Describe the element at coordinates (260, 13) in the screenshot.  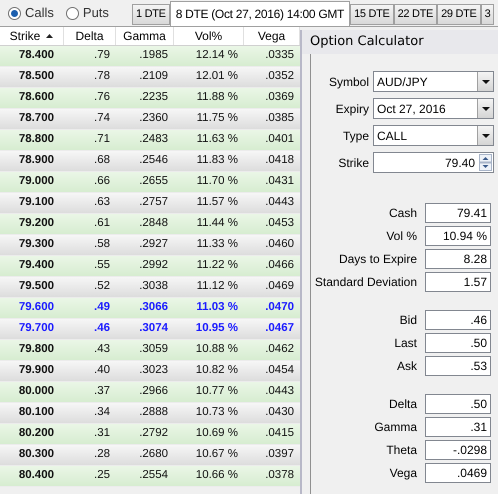
I see `tab: 8 DTE (Oct 27, 2016) 14:00 GMT` at that location.